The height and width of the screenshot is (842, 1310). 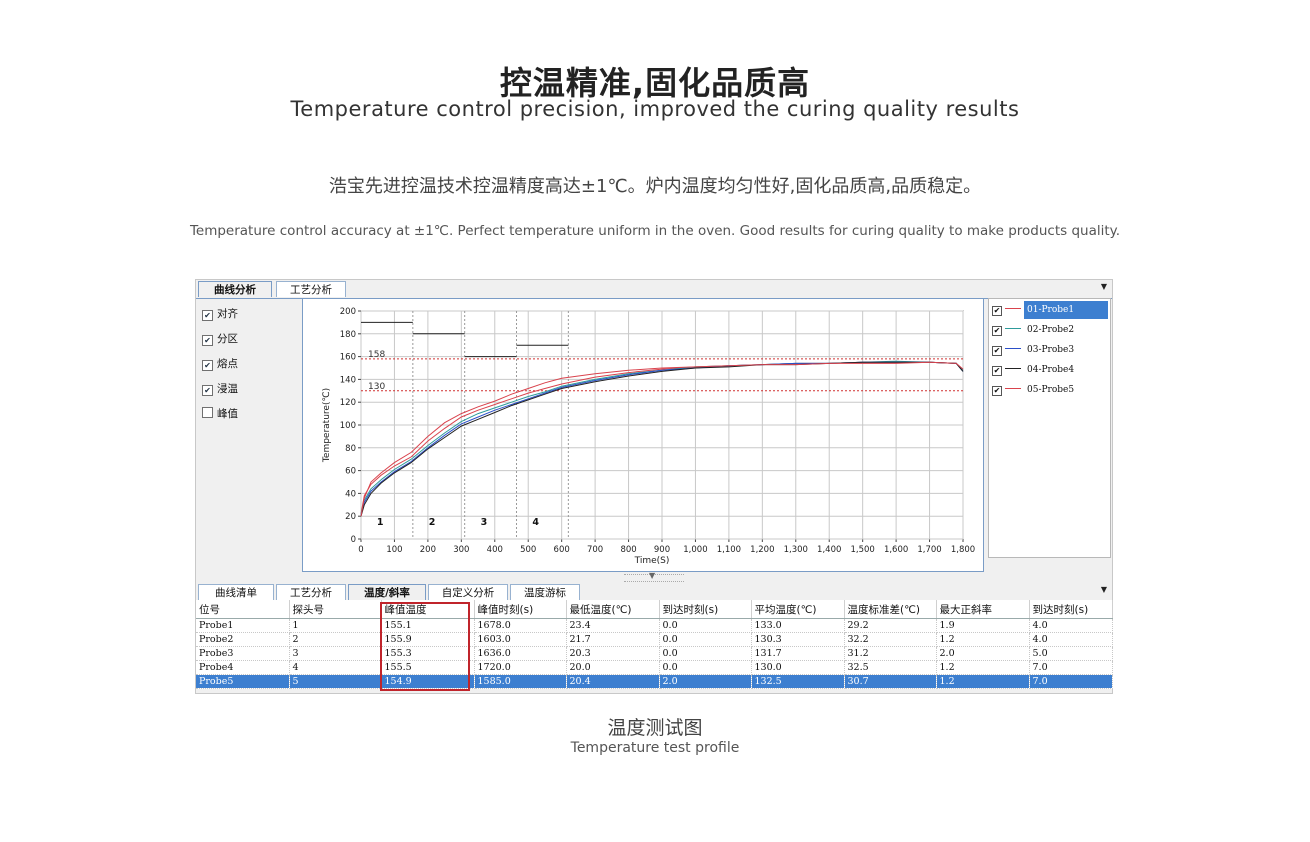 What do you see at coordinates (335, 639) in the screenshot?
I see `table-cell: 2` at bounding box center [335, 639].